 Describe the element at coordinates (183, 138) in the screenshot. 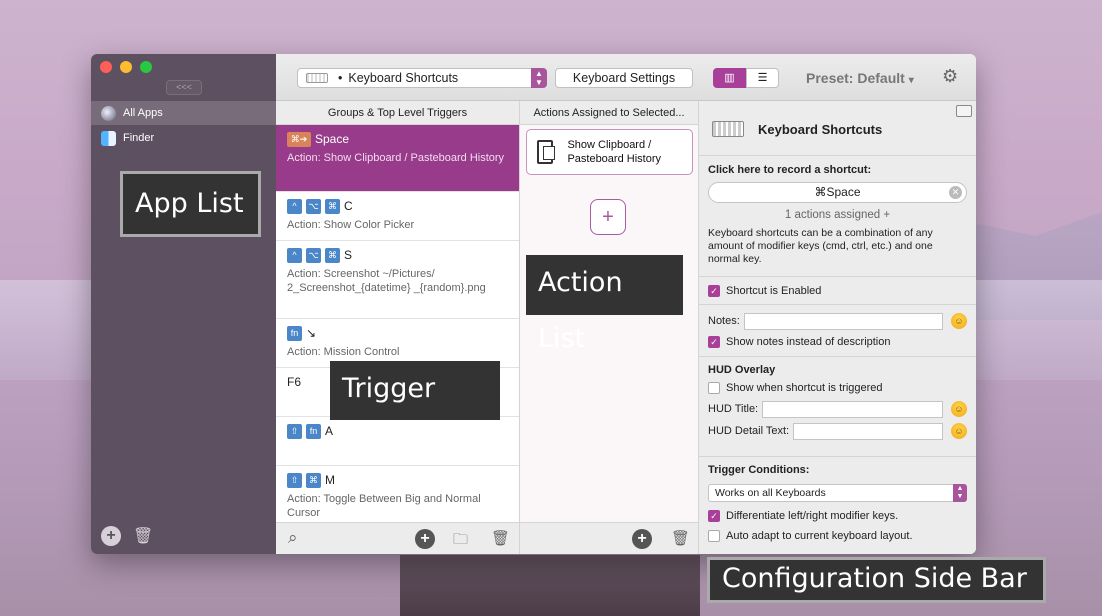

I see `app-item-finder: Finder` at that location.